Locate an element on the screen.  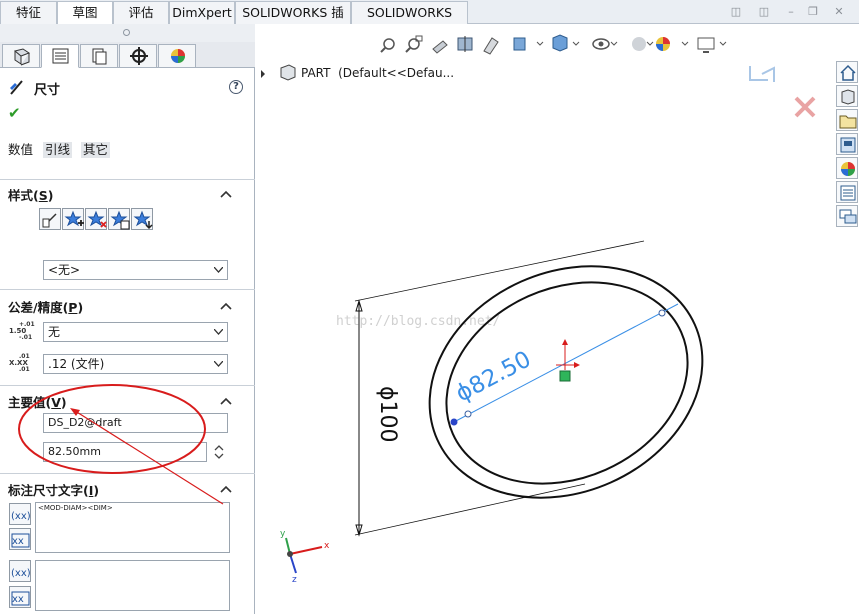
forum-icon is located at coordinates (847, 216).